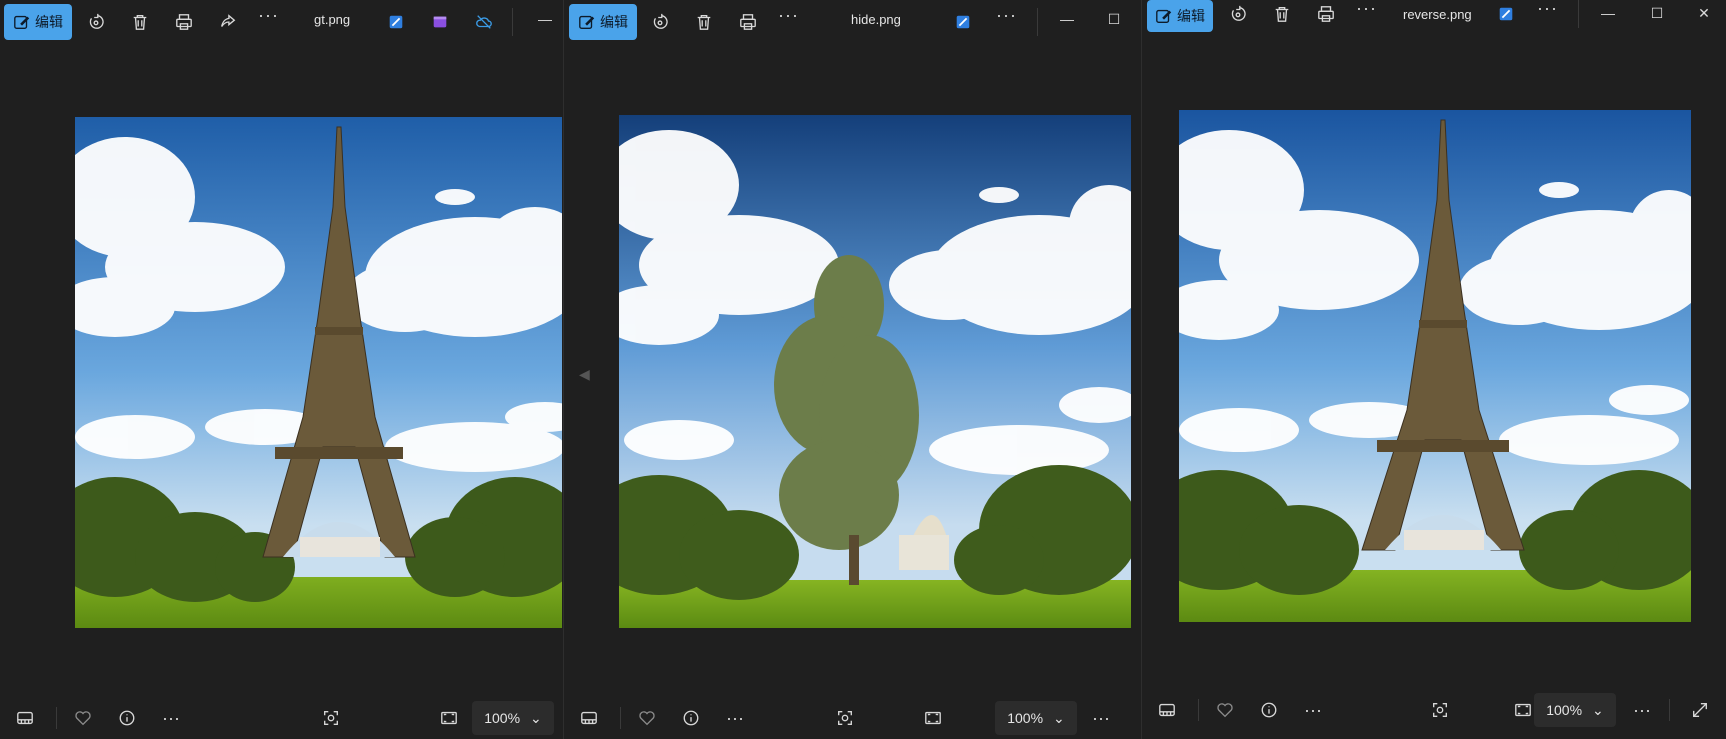  What do you see at coordinates (876, 19) in the screenshot?
I see `file-name: hide.png` at bounding box center [876, 19].